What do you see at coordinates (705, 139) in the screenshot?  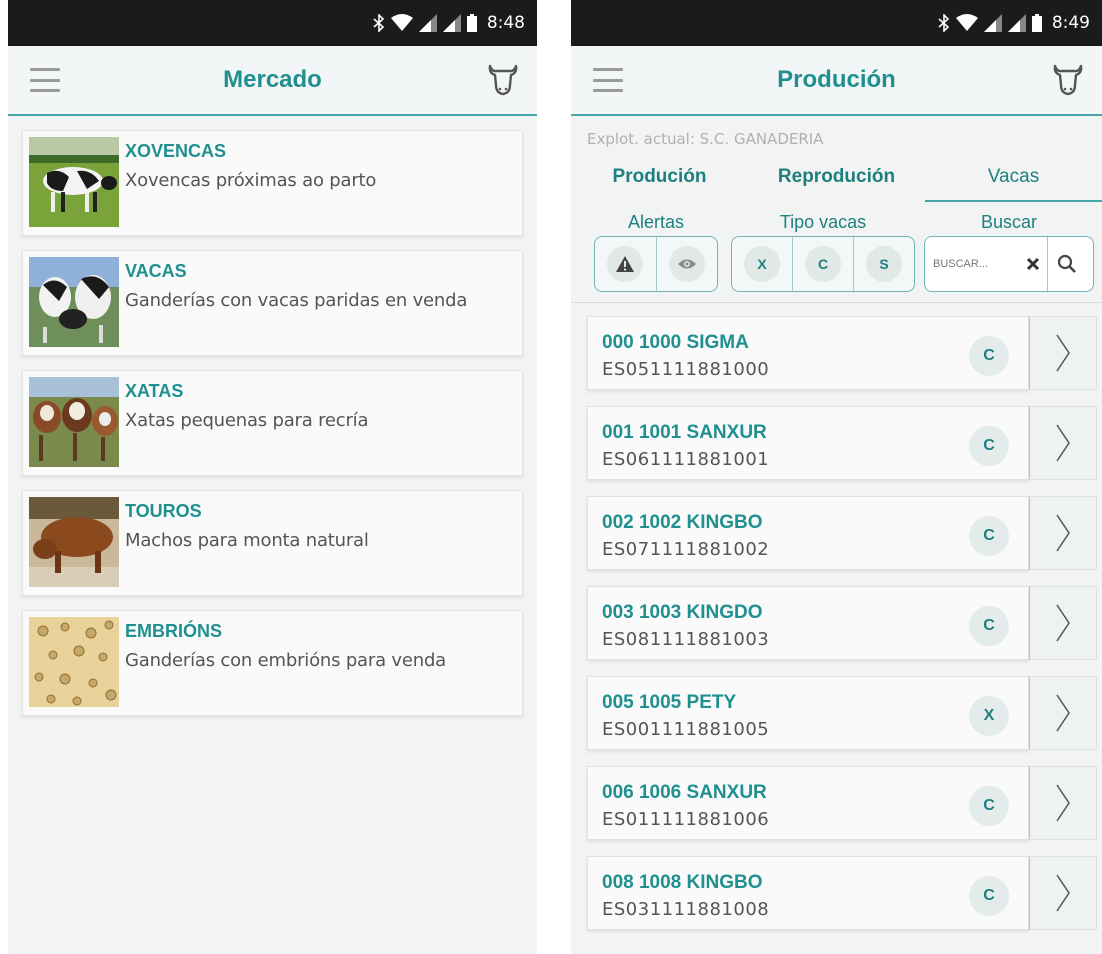 I see `current-farm-label: Explot. actual: S.C. GANADERIA` at bounding box center [705, 139].